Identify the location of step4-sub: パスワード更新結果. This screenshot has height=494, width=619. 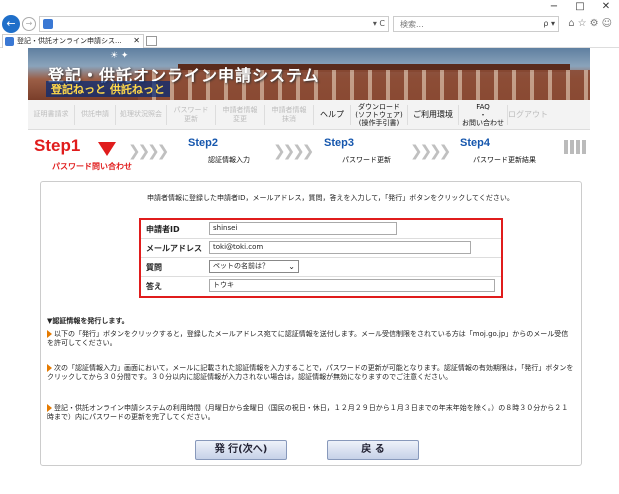
(504, 160).